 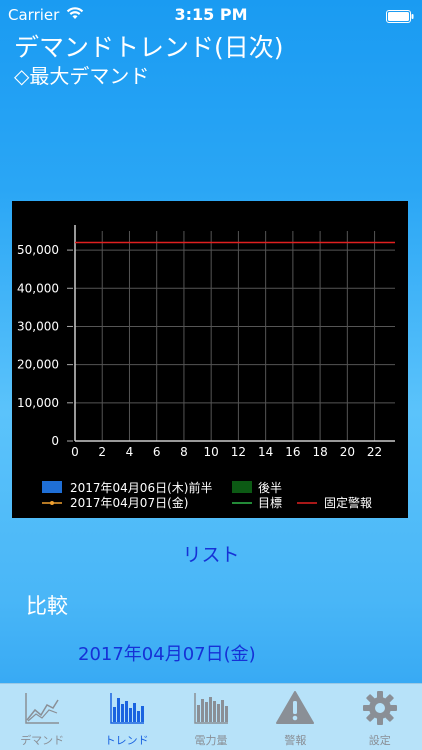 I want to click on x-tick-label: 8, so click(x=184, y=452).